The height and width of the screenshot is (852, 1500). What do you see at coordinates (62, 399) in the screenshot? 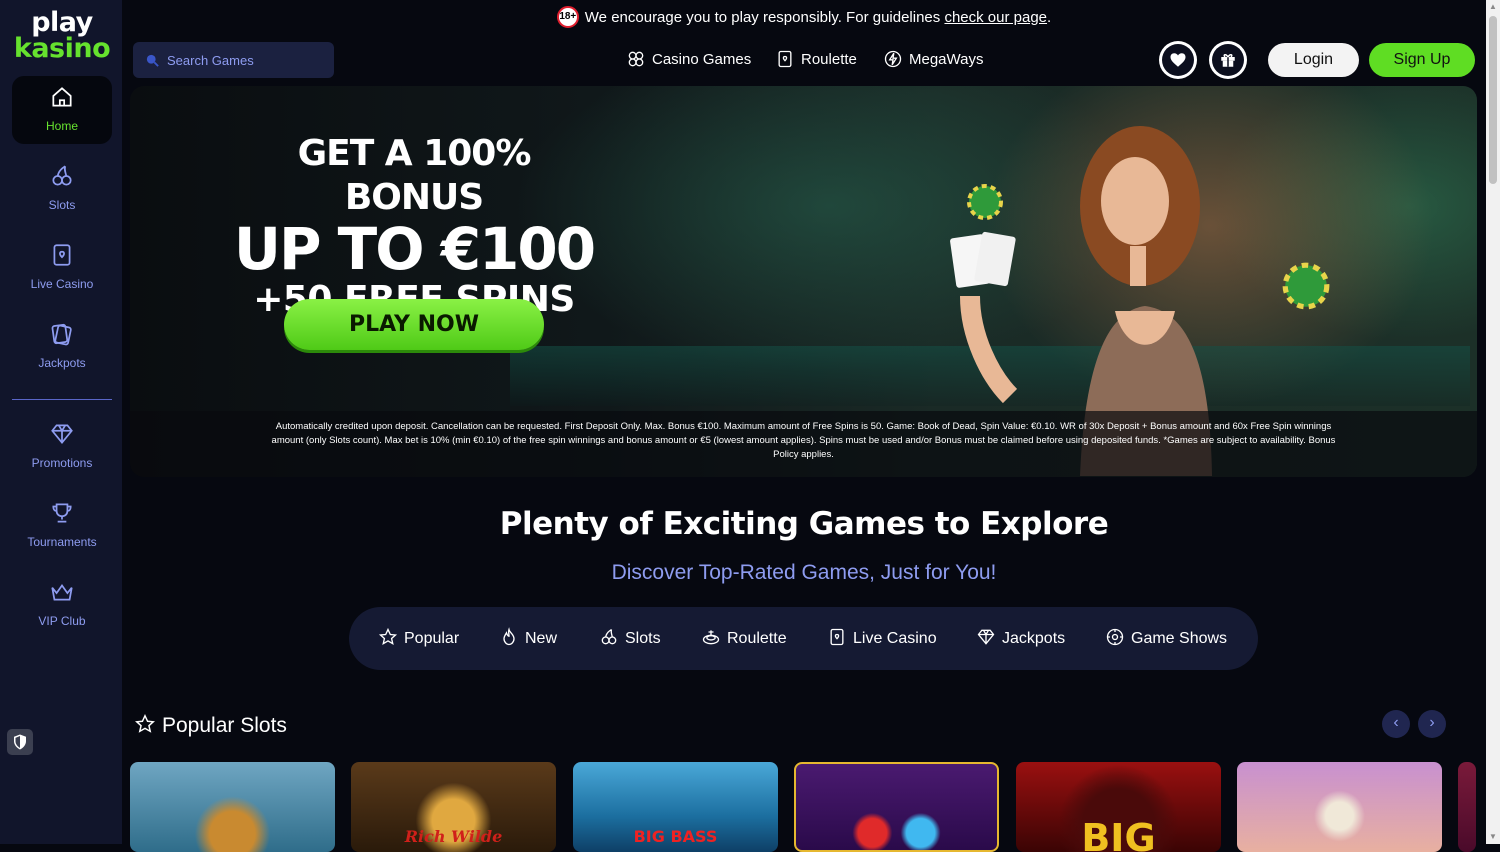
I see `sidebar-divider` at bounding box center [62, 399].